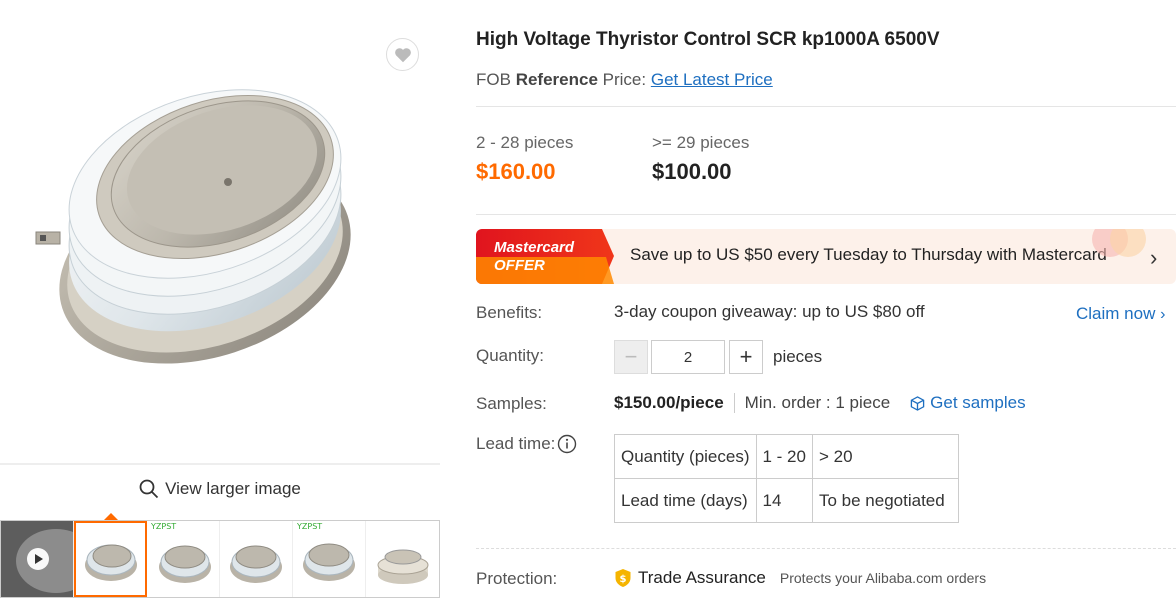 This screenshot has height=610, width=1176. I want to click on view-larger-label: View larger image, so click(233, 488).